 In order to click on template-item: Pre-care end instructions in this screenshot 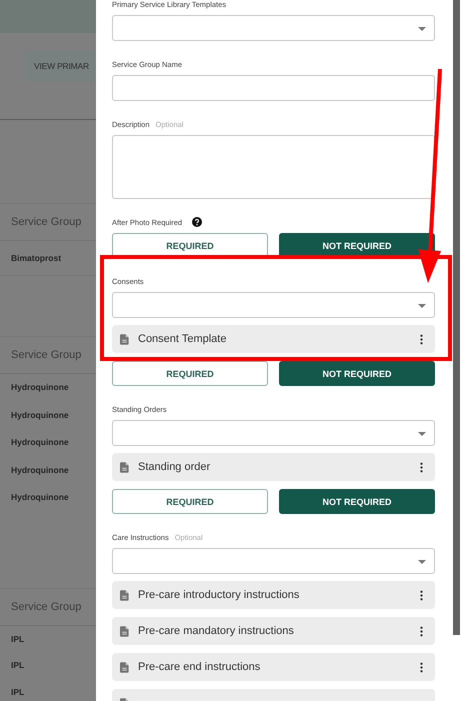, I will do `click(273, 667)`.